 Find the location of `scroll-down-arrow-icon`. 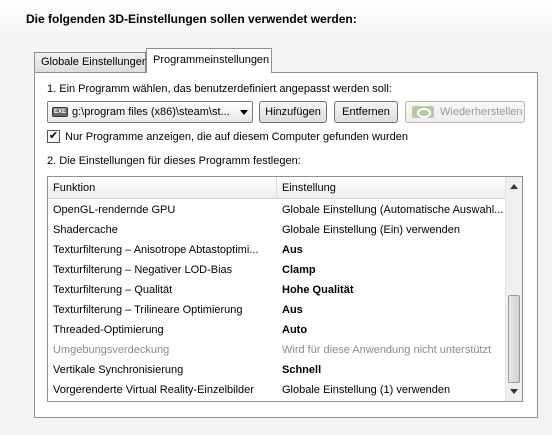

scroll-down-arrow-icon is located at coordinates (514, 391).